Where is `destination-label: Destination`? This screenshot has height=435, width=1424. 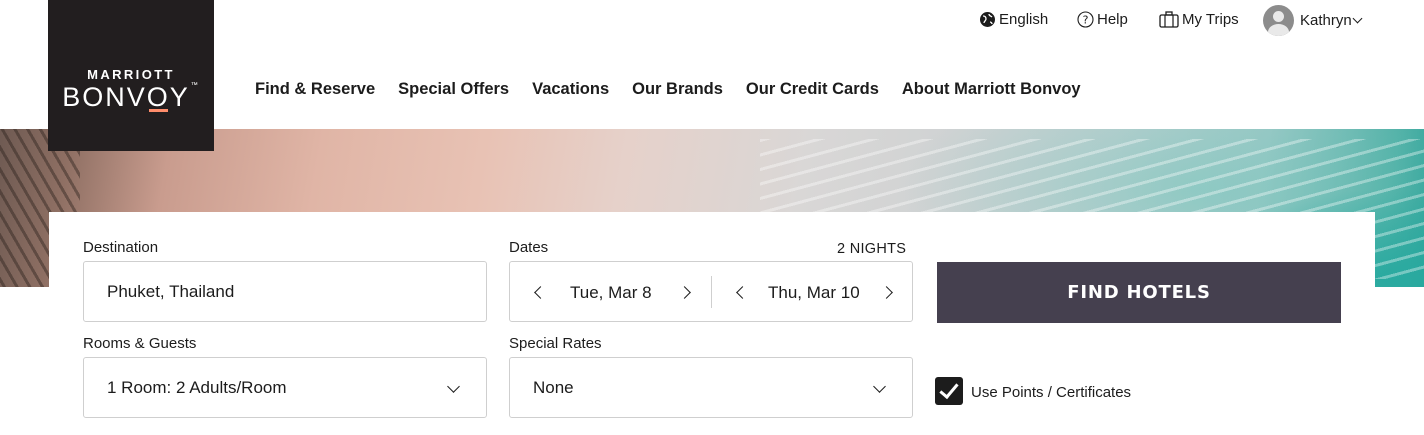 destination-label: Destination is located at coordinates (121, 247).